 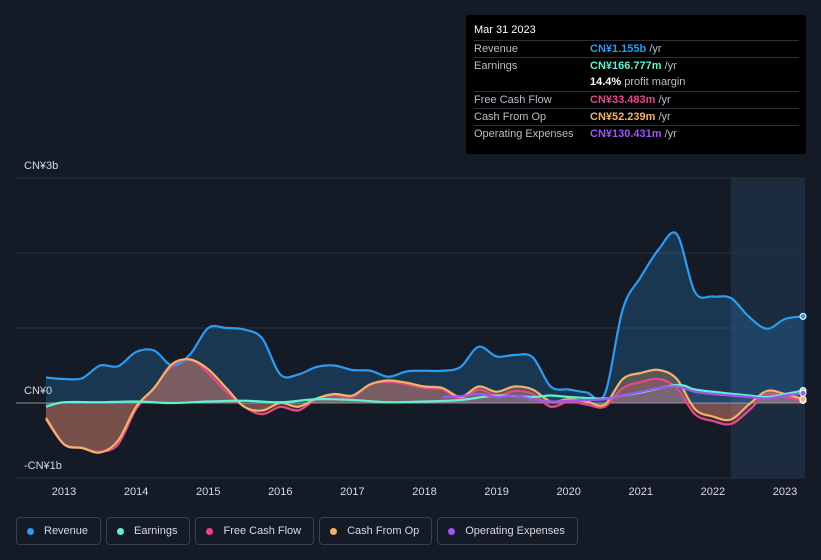 I want to click on tooltip-row-earnings: Earnings CN¥166.777m /yr, so click(x=636, y=66).